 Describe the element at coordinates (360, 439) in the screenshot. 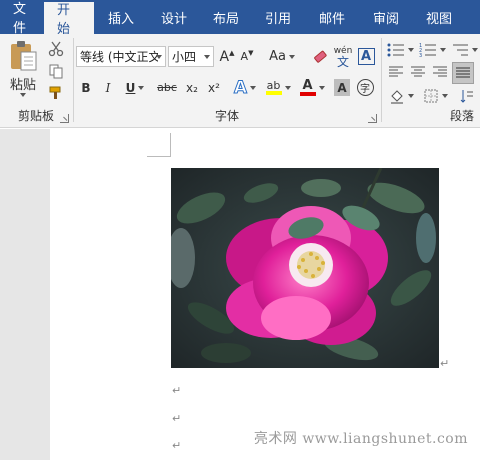

I see `watermark-text: 亮术网 www.liangshunet.com` at that location.